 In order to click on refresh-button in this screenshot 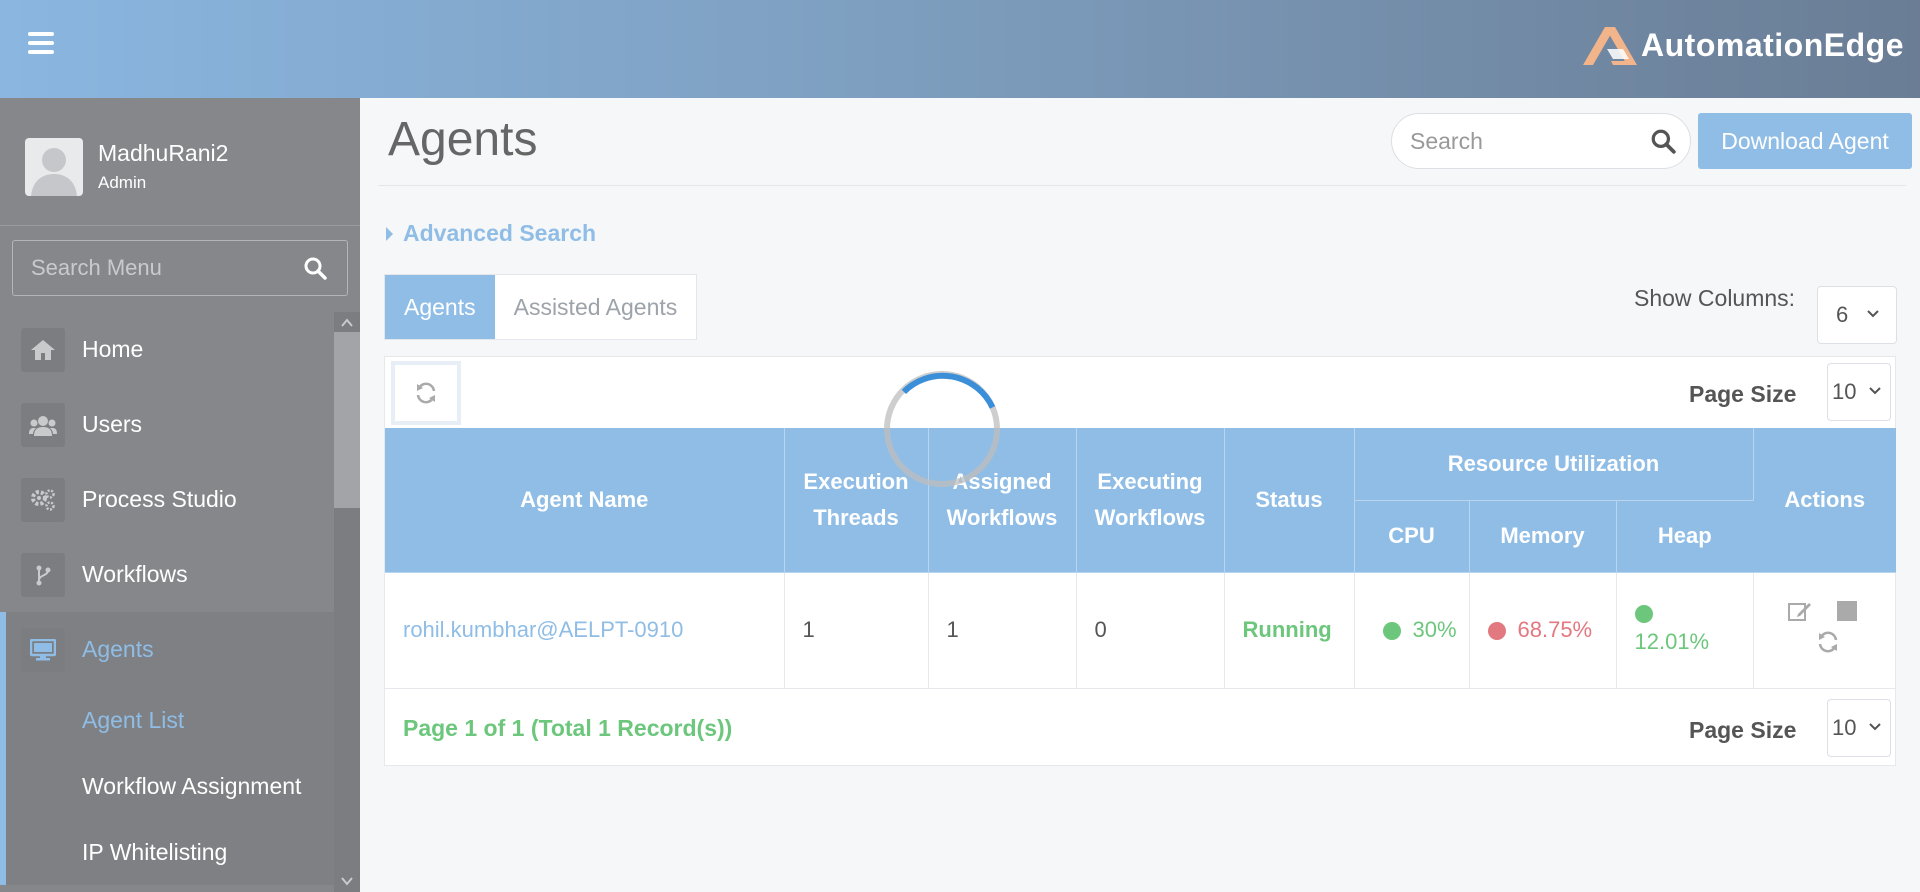, I will do `click(426, 393)`.